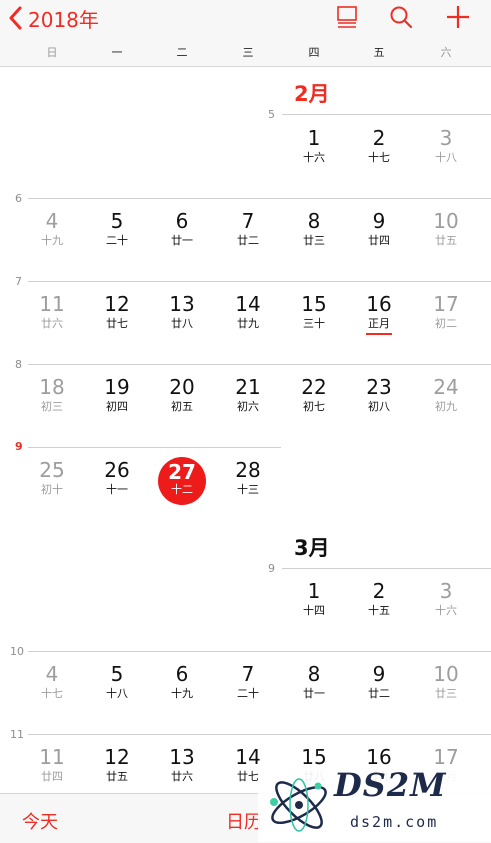 This screenshot has height=843, width=491. I want to click on calendars-button: 日历, so click(244, 821).